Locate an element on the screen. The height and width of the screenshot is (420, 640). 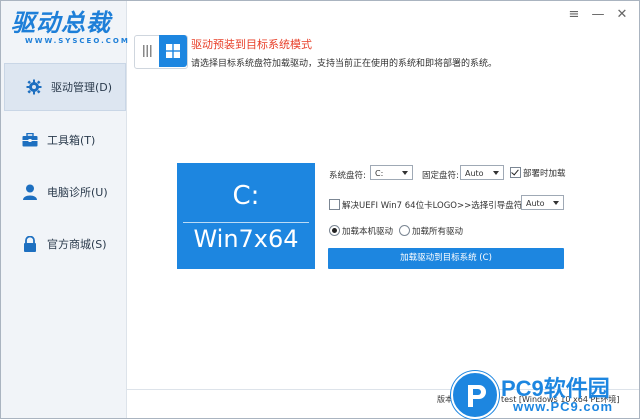
logo-text: 驱动总裁 is located at coordinates (61, 23).